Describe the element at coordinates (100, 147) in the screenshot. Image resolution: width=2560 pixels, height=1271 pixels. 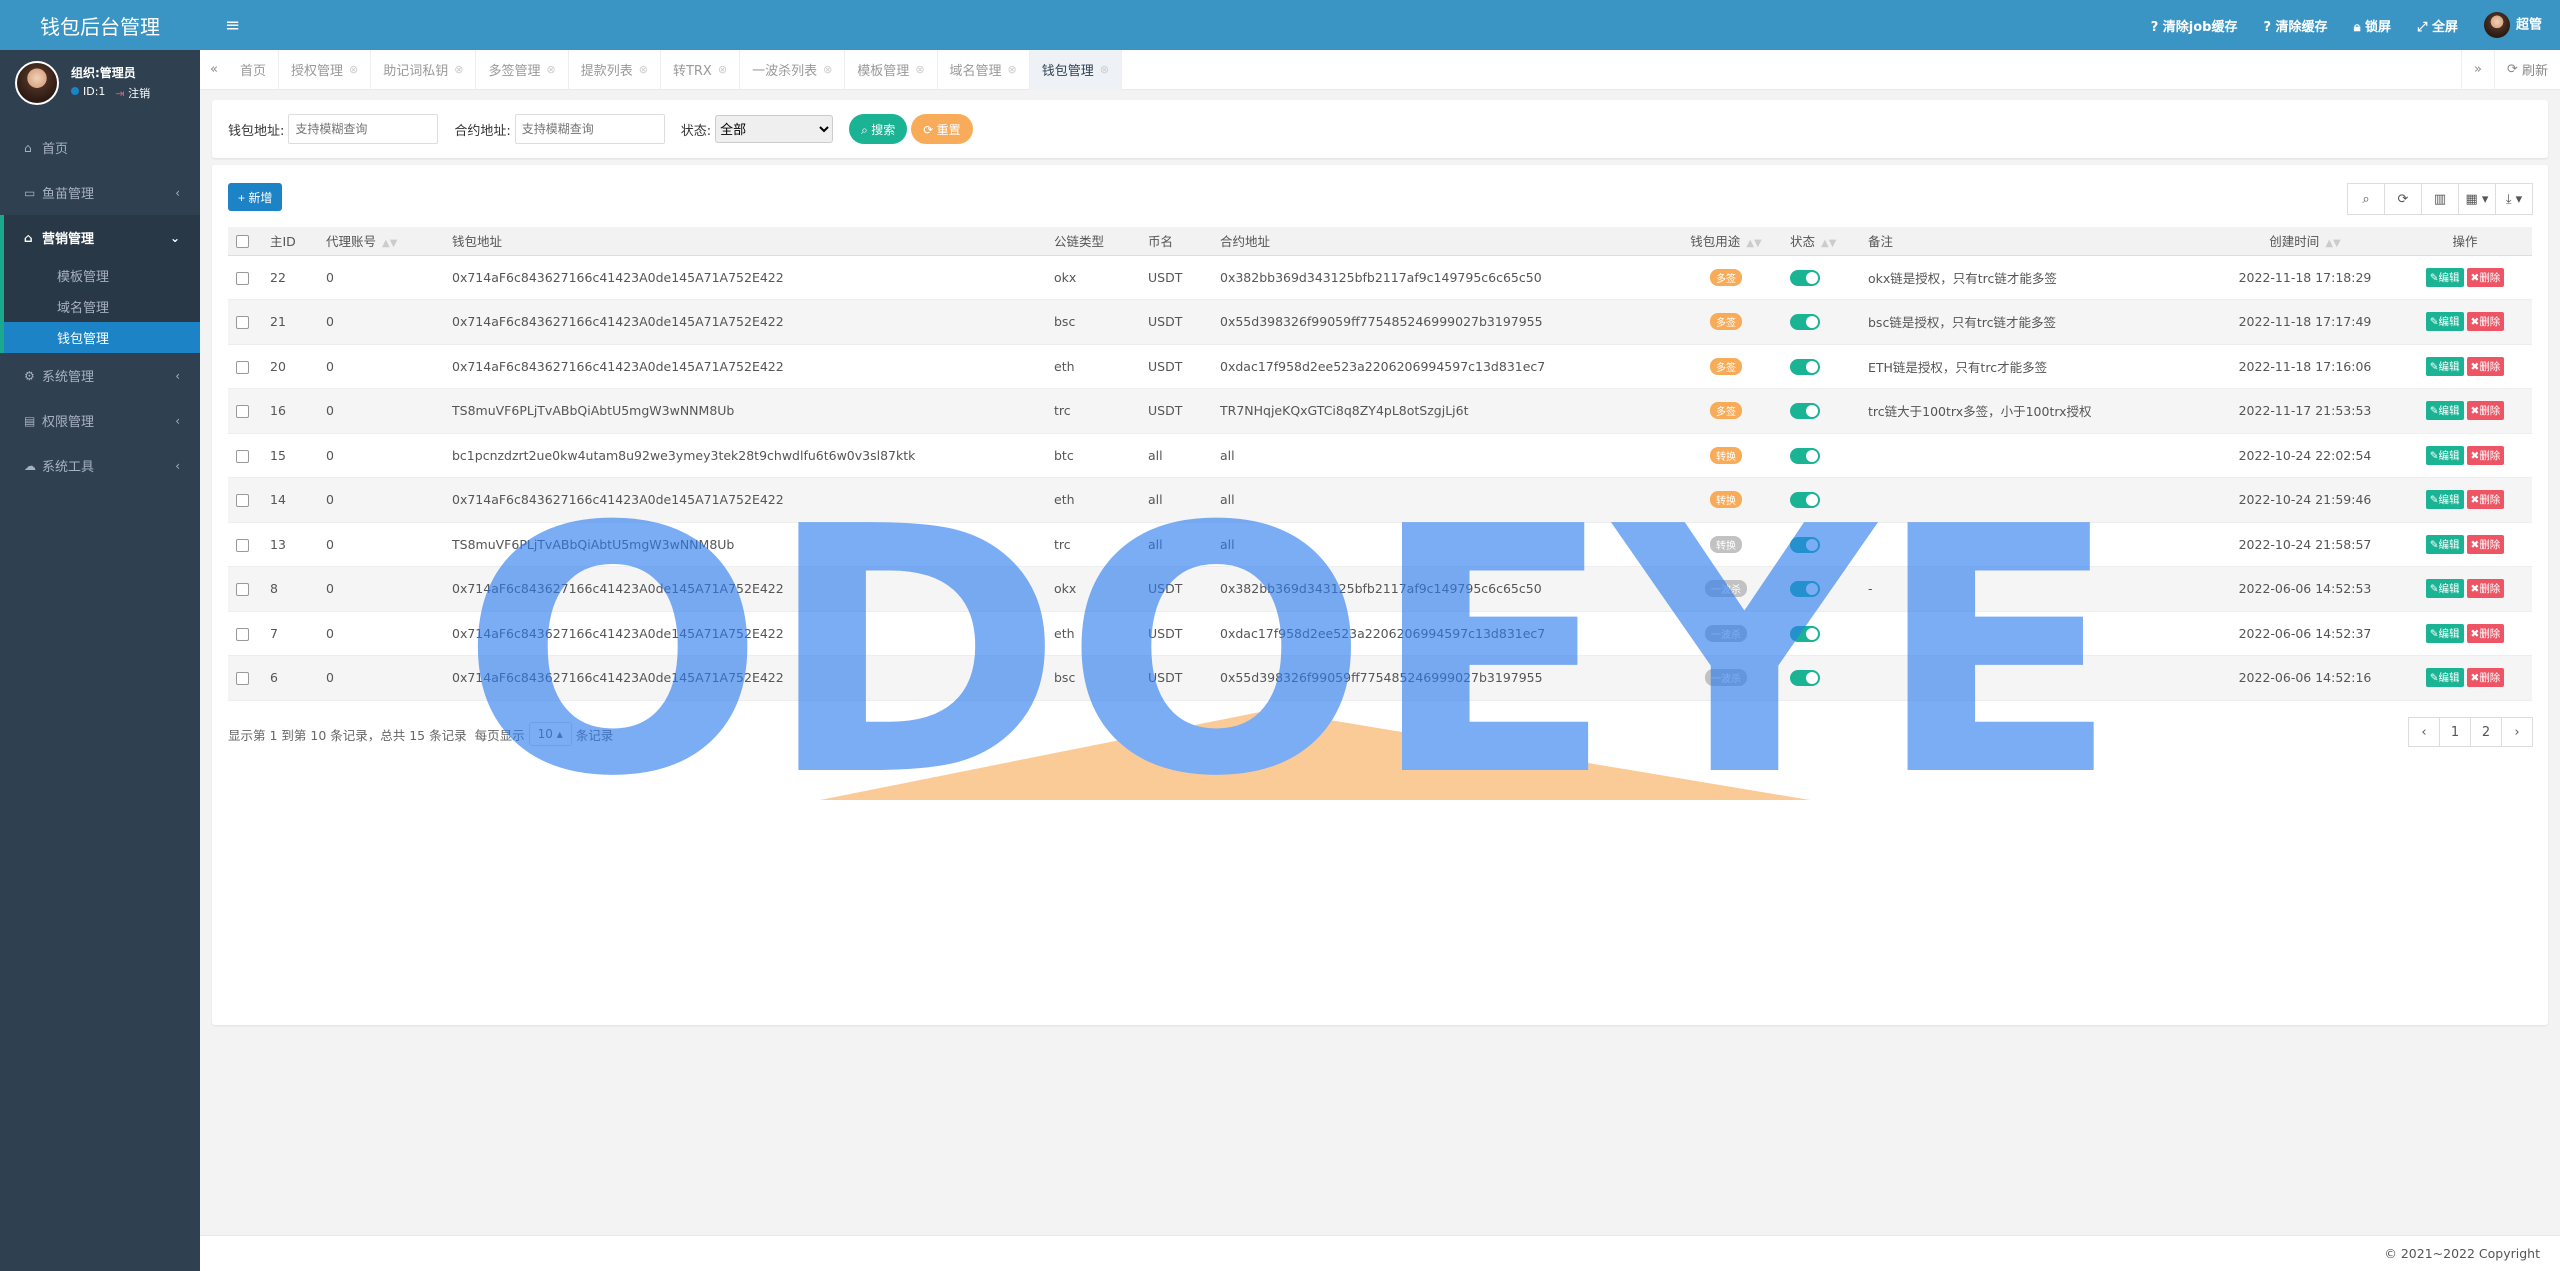
I see `sidebar-item-home: ⌂ 首页` at that location.